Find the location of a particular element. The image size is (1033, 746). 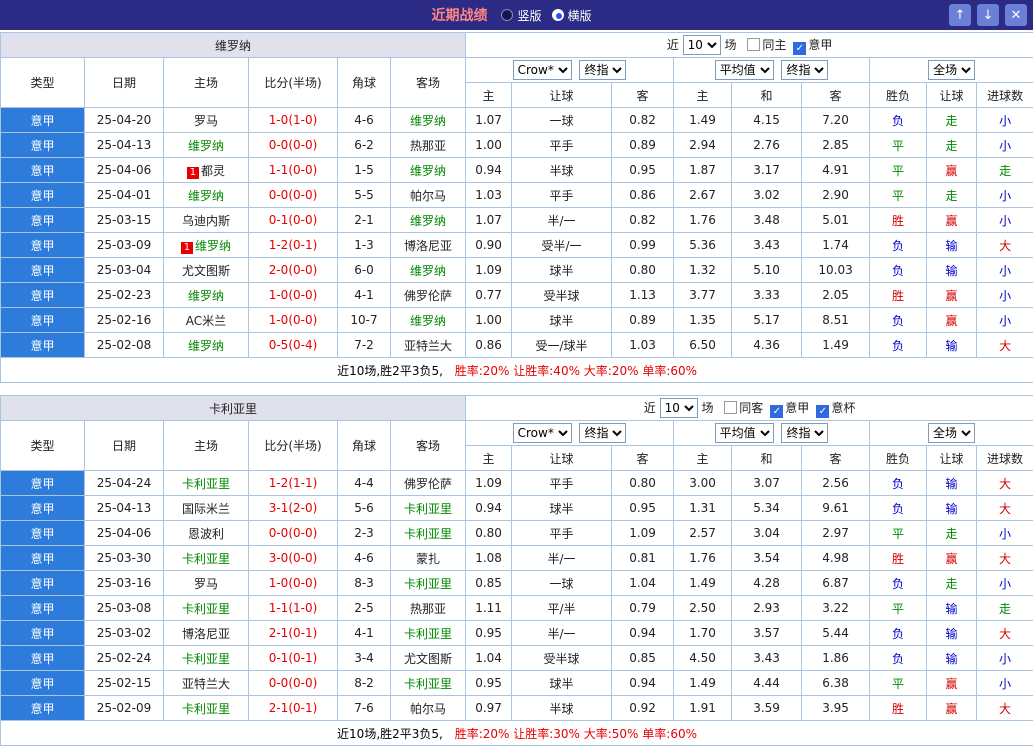

date-cell: 25-04-13 is located at coordinates (124, 508).